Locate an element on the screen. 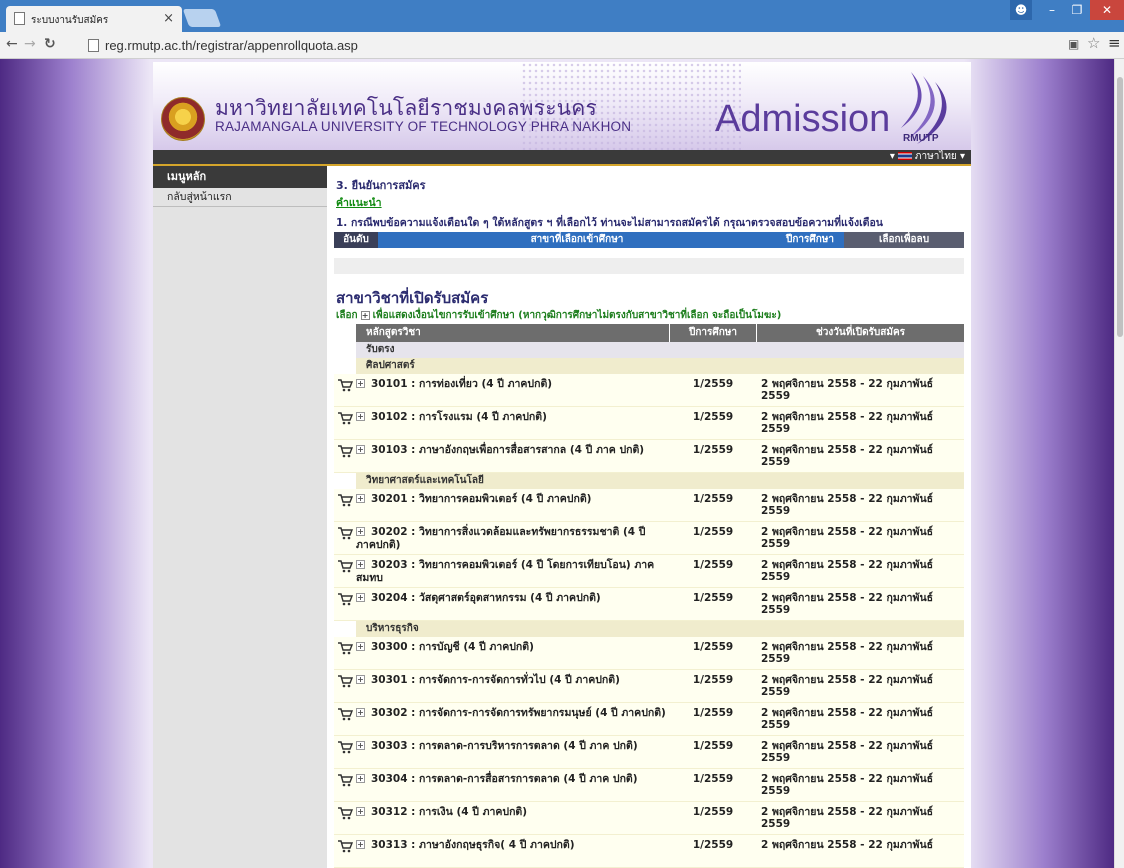 The height and width of the screenshot is (868, 1124). admission-title: Admission is located at coordinates (803, 119).